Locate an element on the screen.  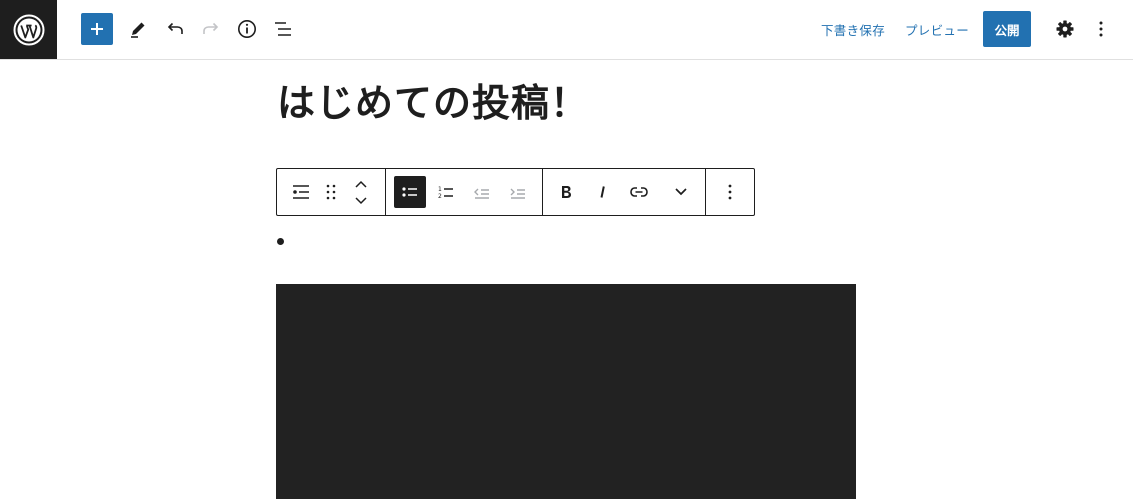
indent-icon is located at coordinates (517, 193).